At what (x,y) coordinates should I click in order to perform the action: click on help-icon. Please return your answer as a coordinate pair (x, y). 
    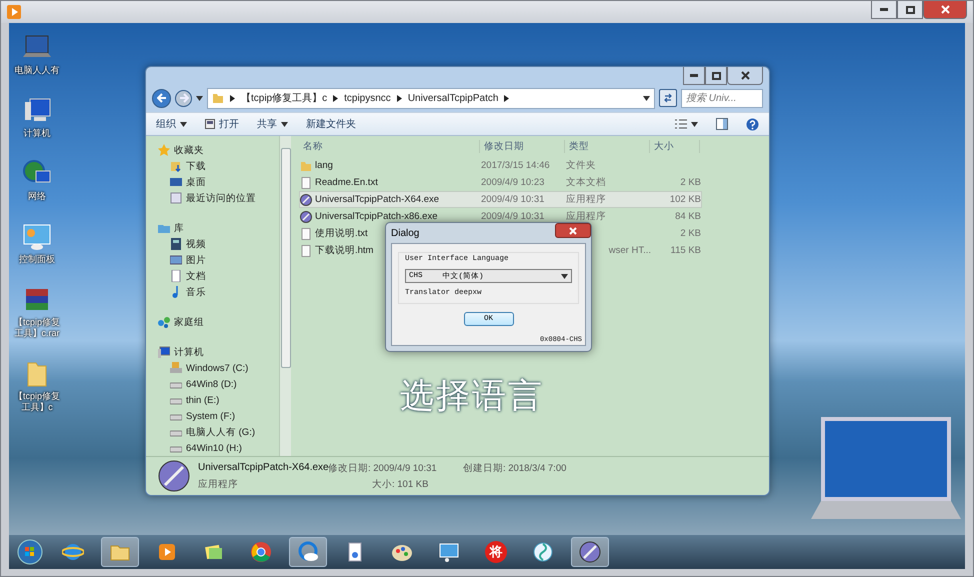
    Looking at the image, I should click on (752, 124).